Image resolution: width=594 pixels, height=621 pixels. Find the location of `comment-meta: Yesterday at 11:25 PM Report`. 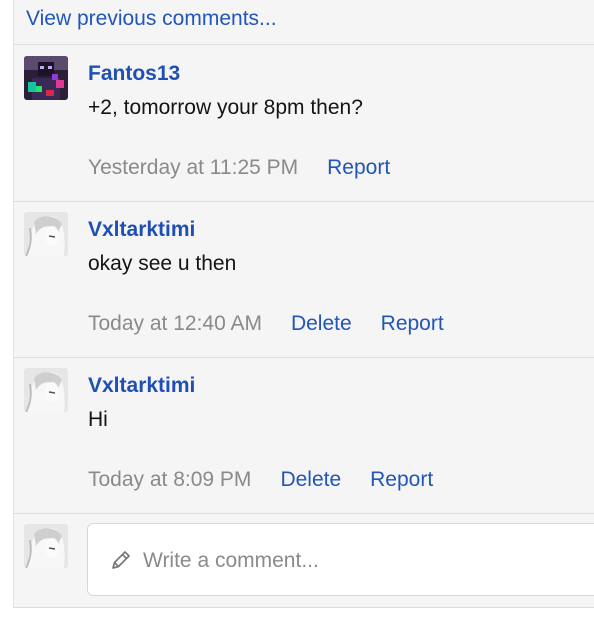

comment-meta: Yesterday at 11:25 PM Report is located at coordinates (253, 168).